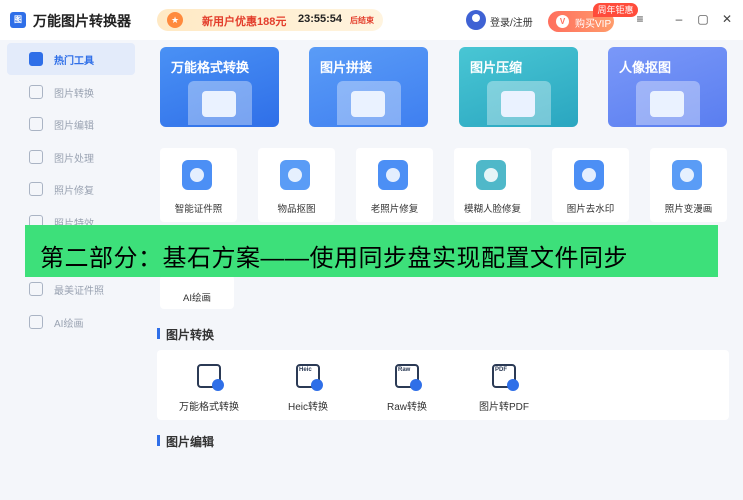  What do you see at coordinates (640, 19) in the screenshot?
I see `menu-icon: ≡` at bounding box center [640, 19].